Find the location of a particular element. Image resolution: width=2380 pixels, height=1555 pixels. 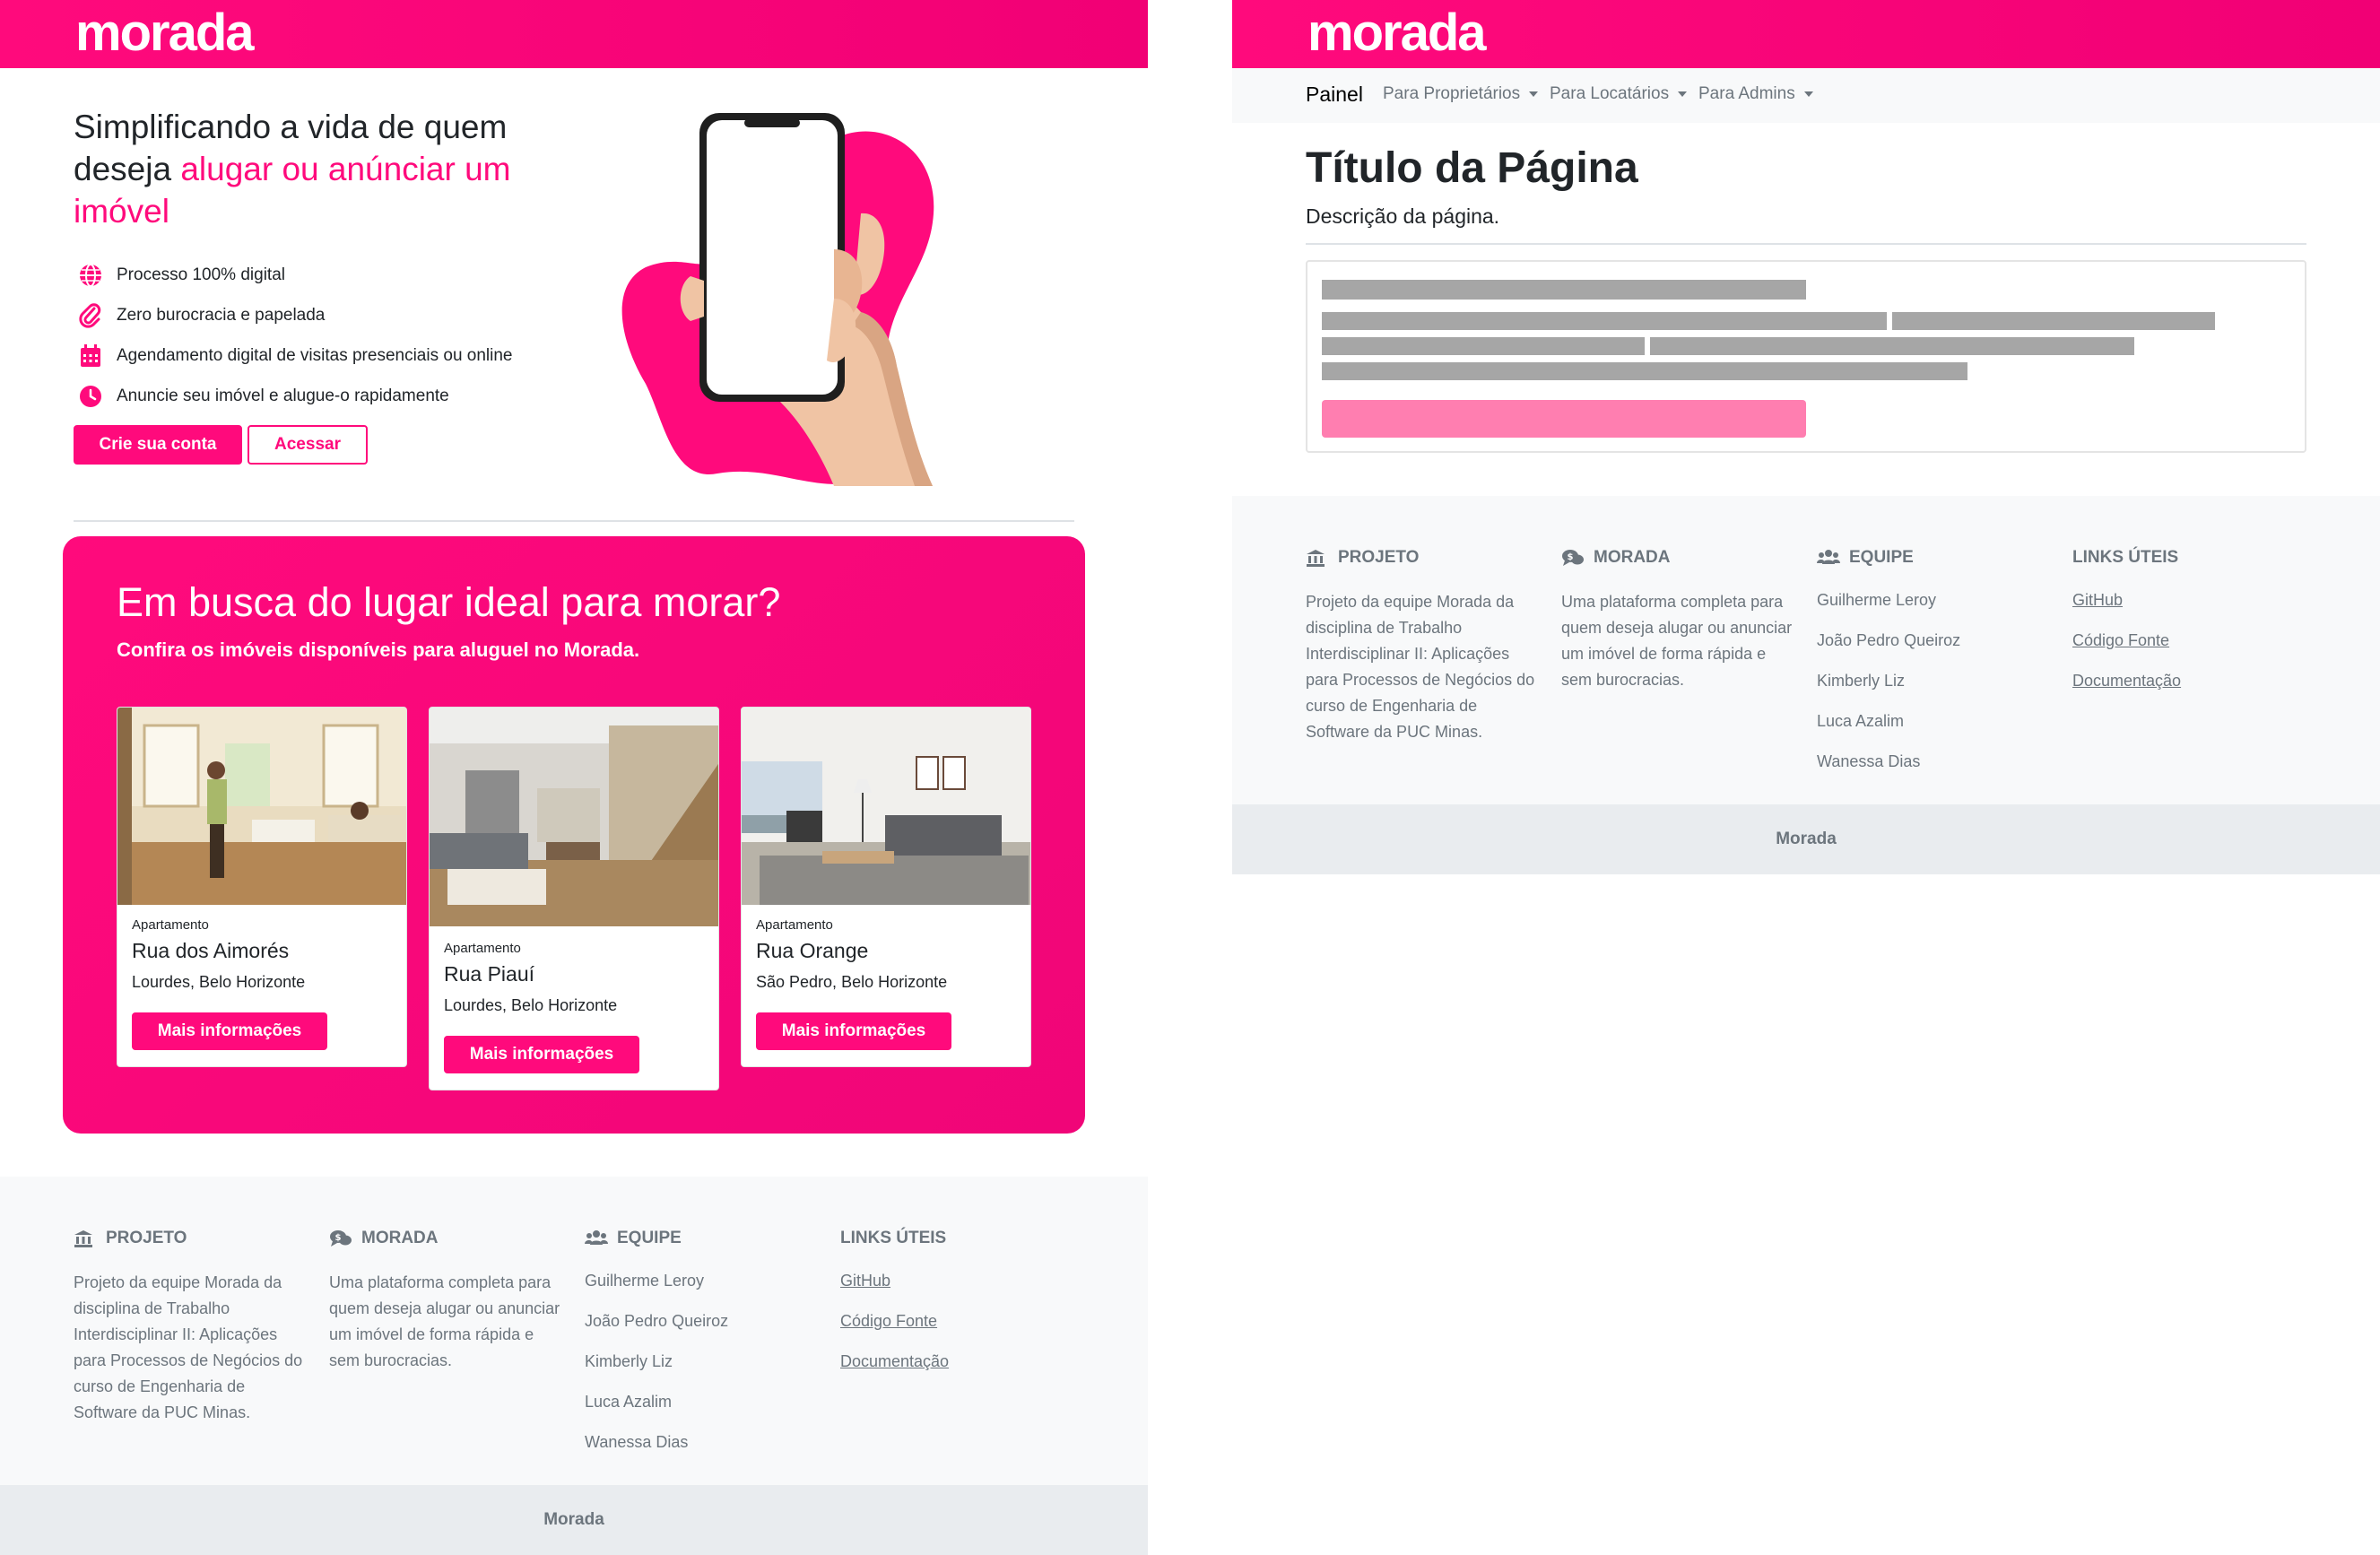

calendar-icon is located at coordinates (90, 356).